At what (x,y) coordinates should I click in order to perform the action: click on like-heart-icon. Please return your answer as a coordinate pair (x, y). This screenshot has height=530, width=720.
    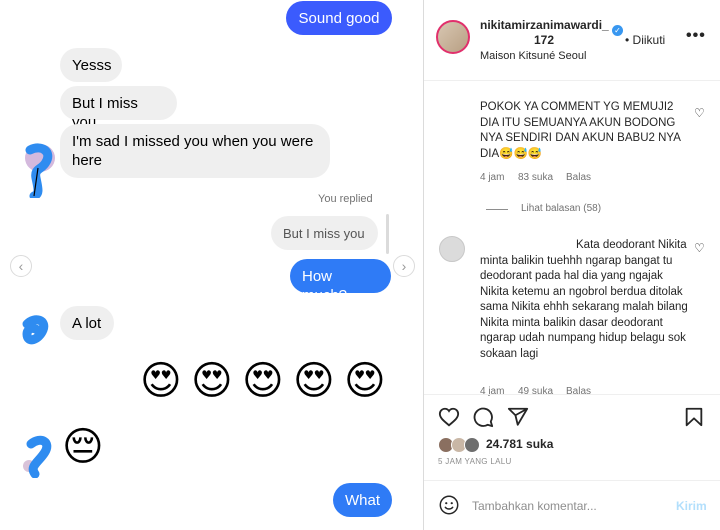
    Looking at the image, I should click on (449, 417).